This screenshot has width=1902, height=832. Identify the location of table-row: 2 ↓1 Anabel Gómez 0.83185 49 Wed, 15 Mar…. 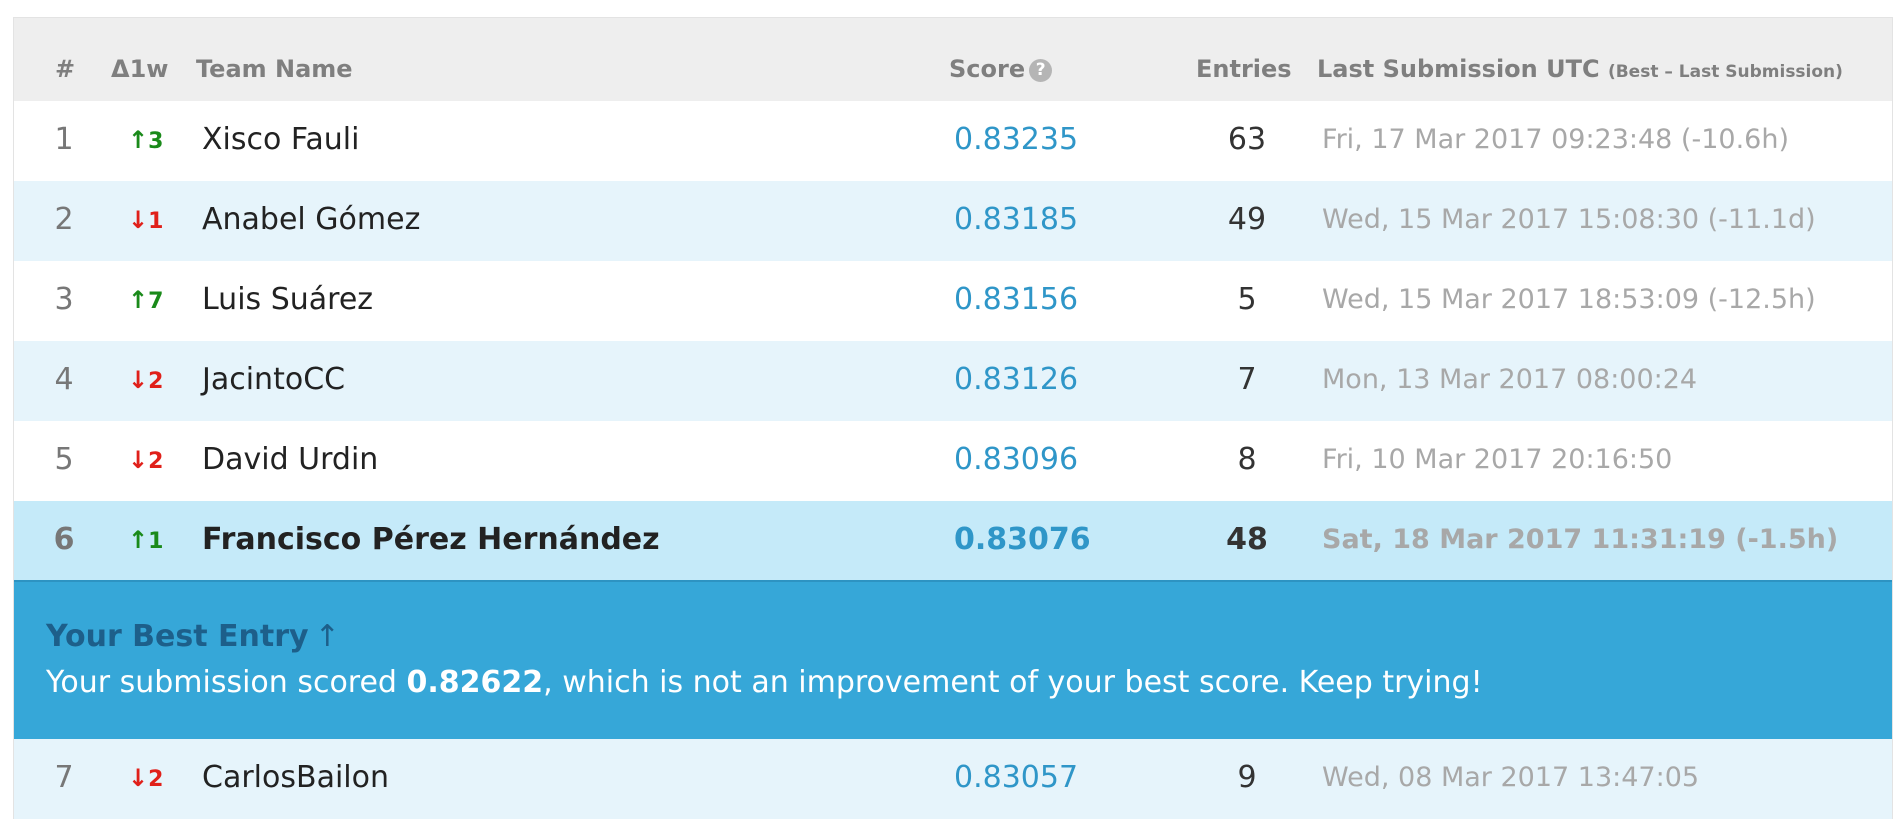
(953, 221).